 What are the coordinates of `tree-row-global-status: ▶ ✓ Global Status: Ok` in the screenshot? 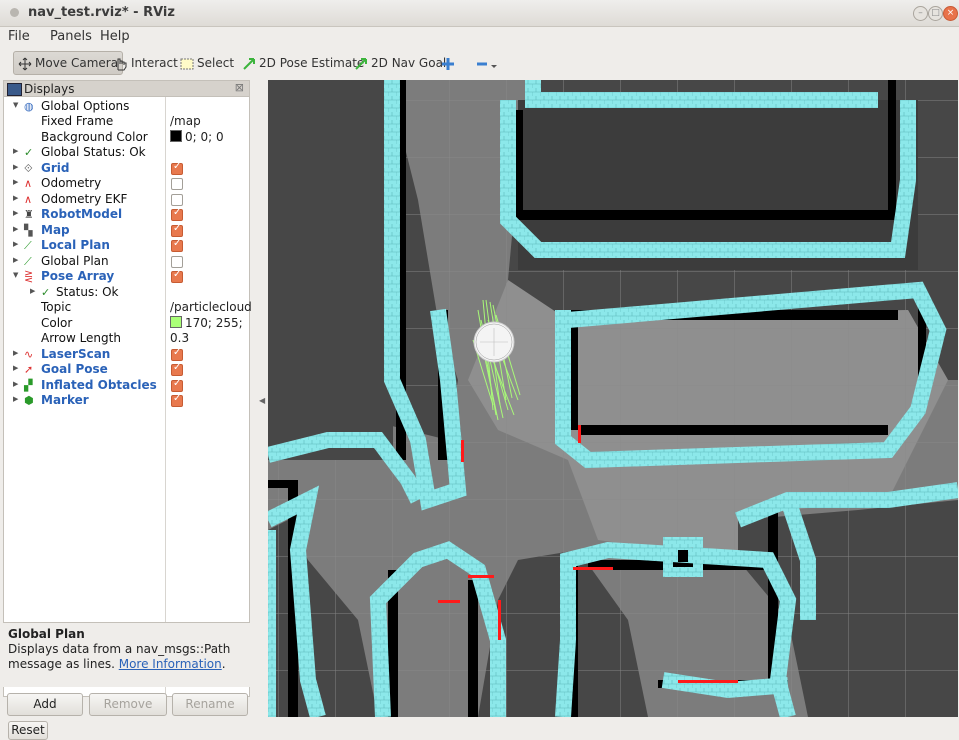 It's located at (126, 152).